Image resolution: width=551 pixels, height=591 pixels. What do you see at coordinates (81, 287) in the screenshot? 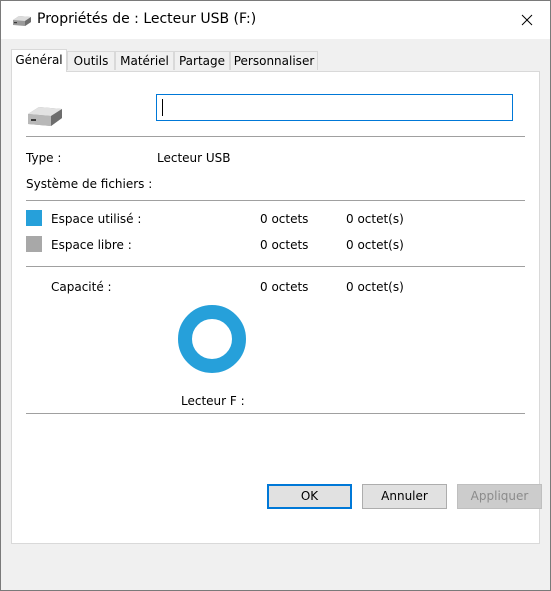
I see `capacity-label: Capacité :` at bounding box center [81, 287].